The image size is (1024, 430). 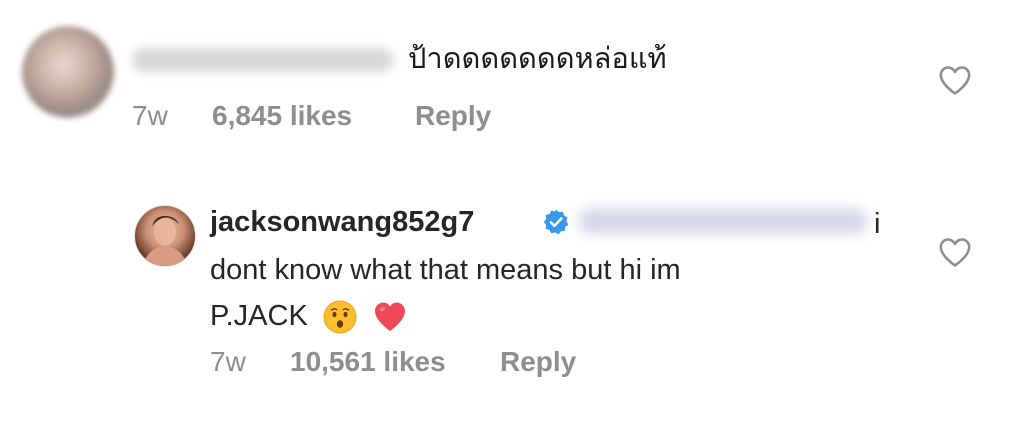 What do you see at coordinates (263, 60) in the screenshot?
I see `username-redacted` at bounding box center [263, 60].